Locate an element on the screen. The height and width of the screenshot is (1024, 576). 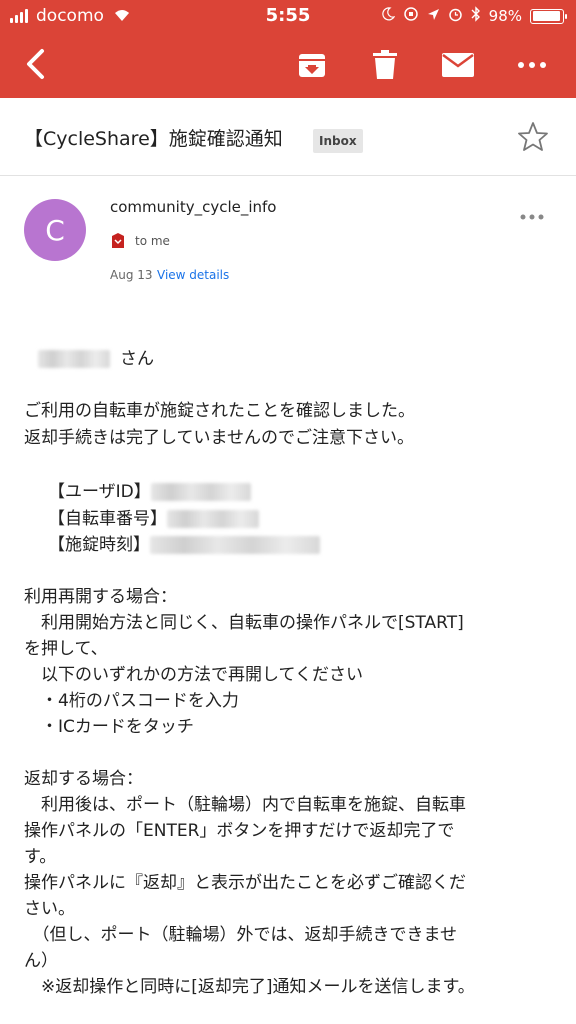
recipient-text: to me is located at coordinates (152, 241).